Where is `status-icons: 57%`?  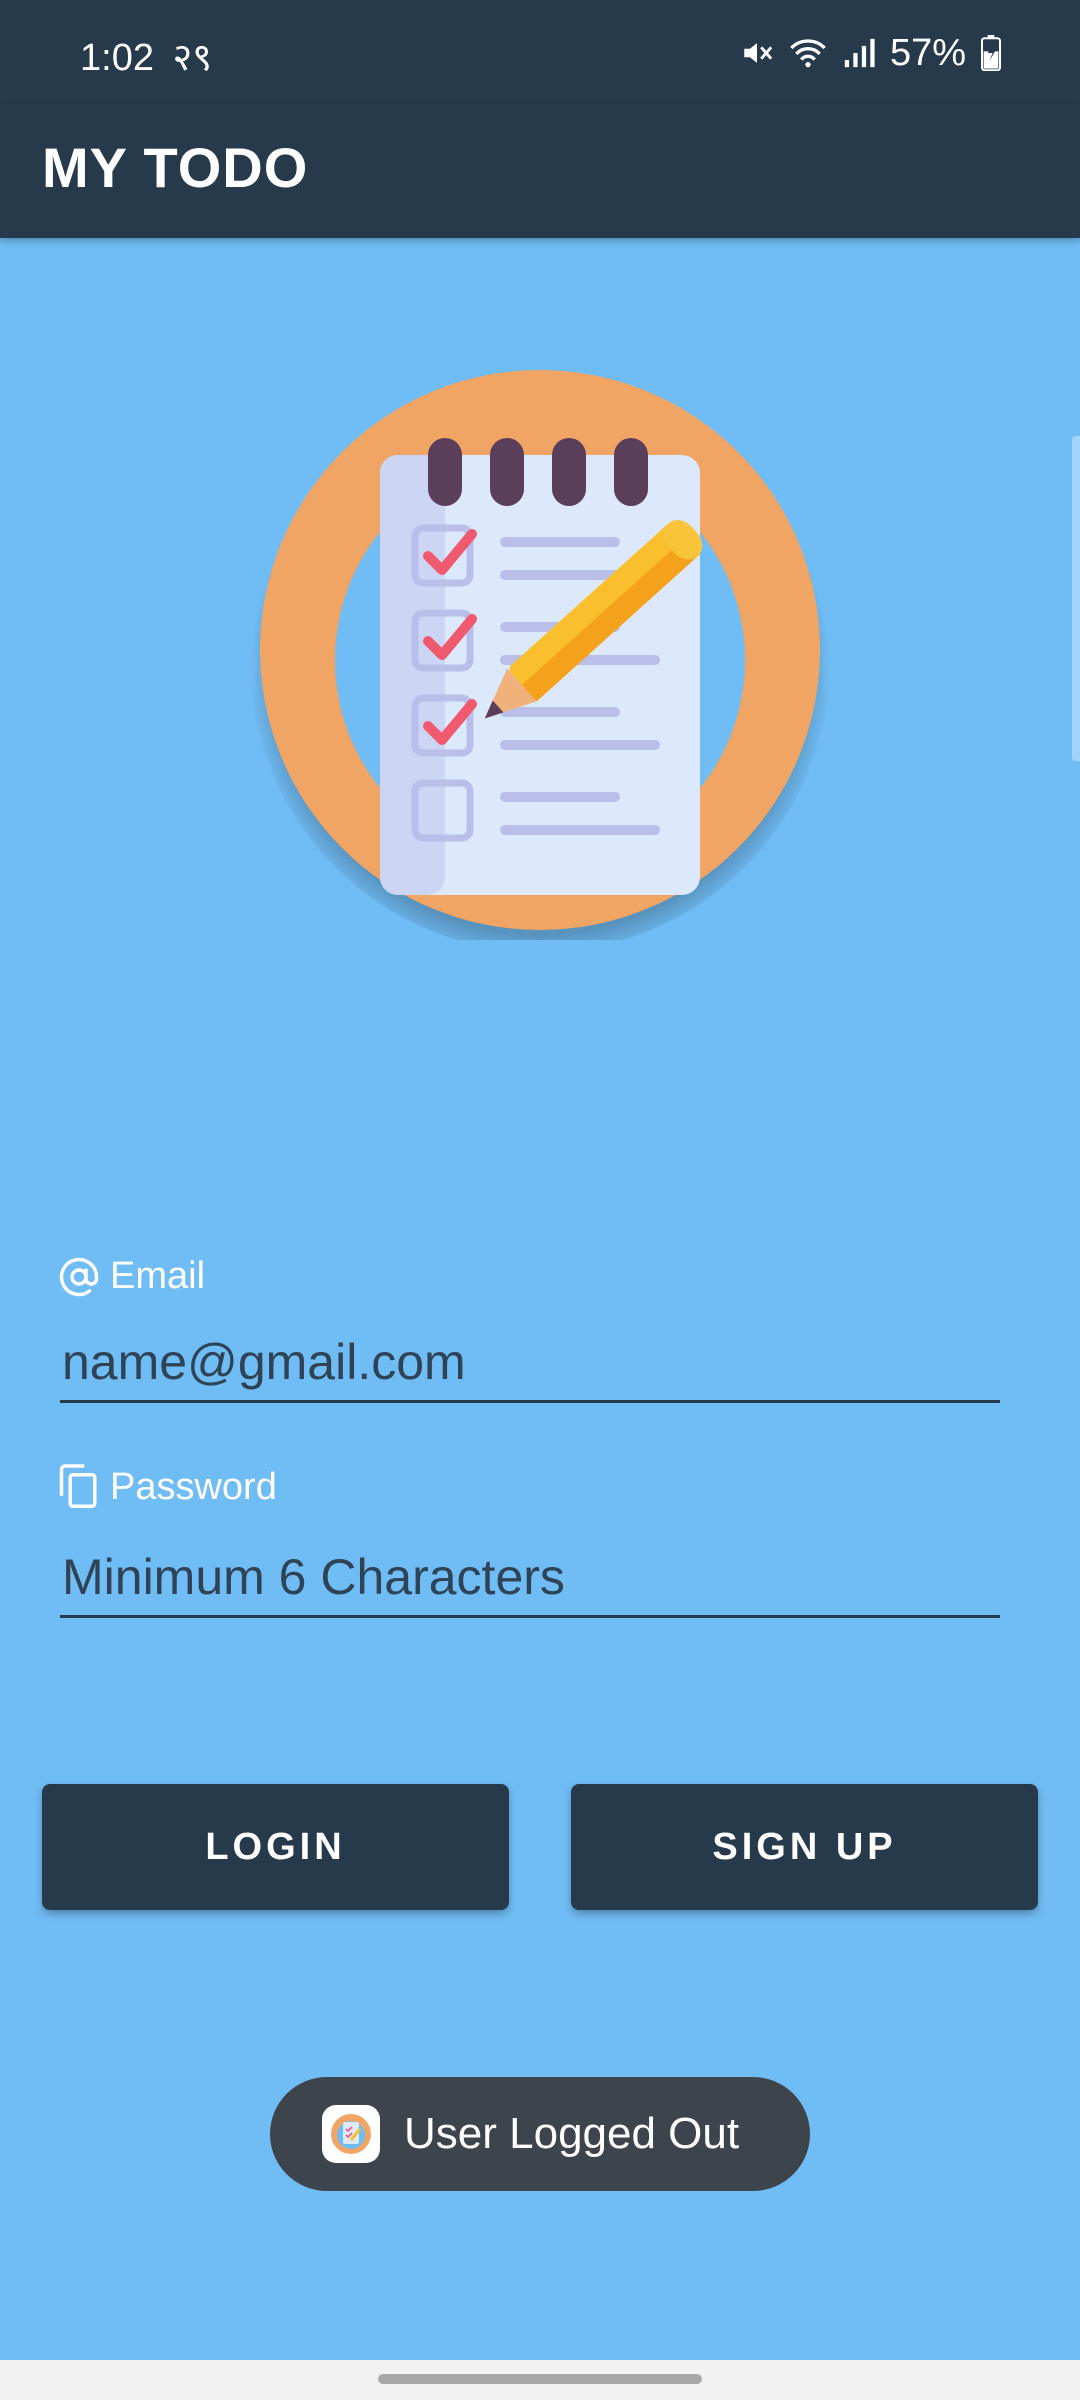
status-icons: 57% is located at coordinates (871, 53).